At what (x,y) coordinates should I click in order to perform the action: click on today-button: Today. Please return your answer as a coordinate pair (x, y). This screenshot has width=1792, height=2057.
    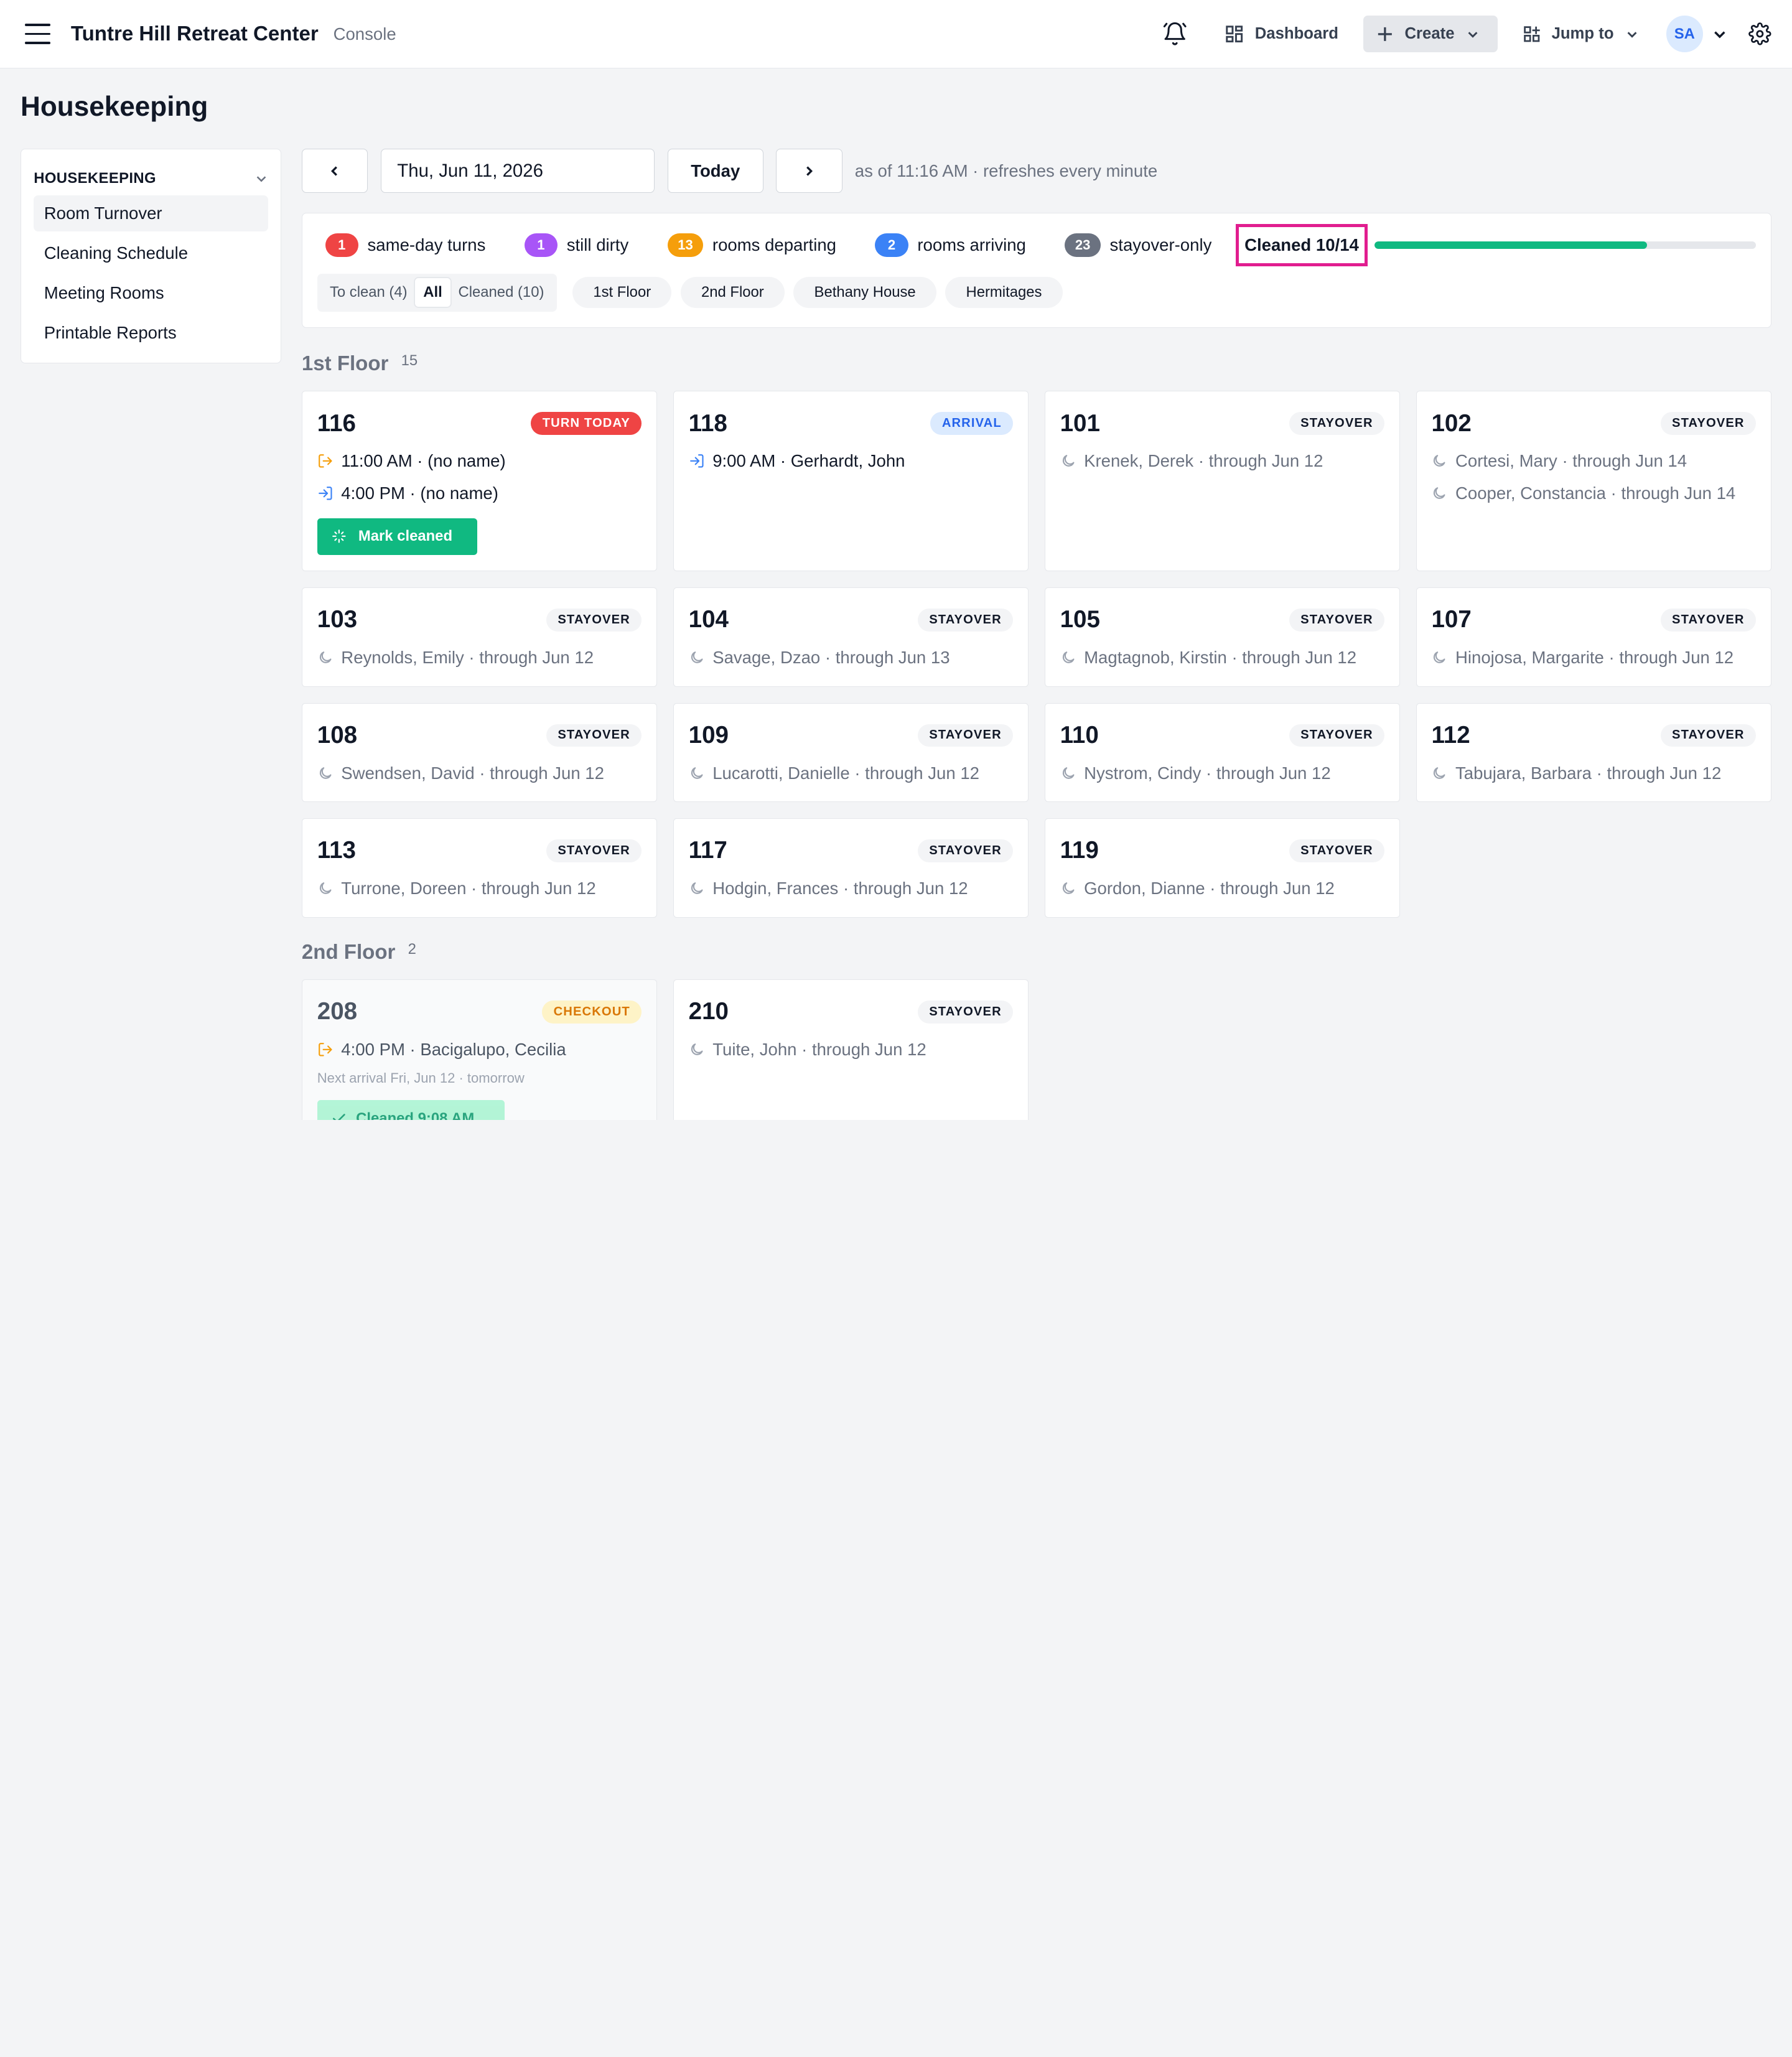
    Looking at the image, I should click on (715, 171).